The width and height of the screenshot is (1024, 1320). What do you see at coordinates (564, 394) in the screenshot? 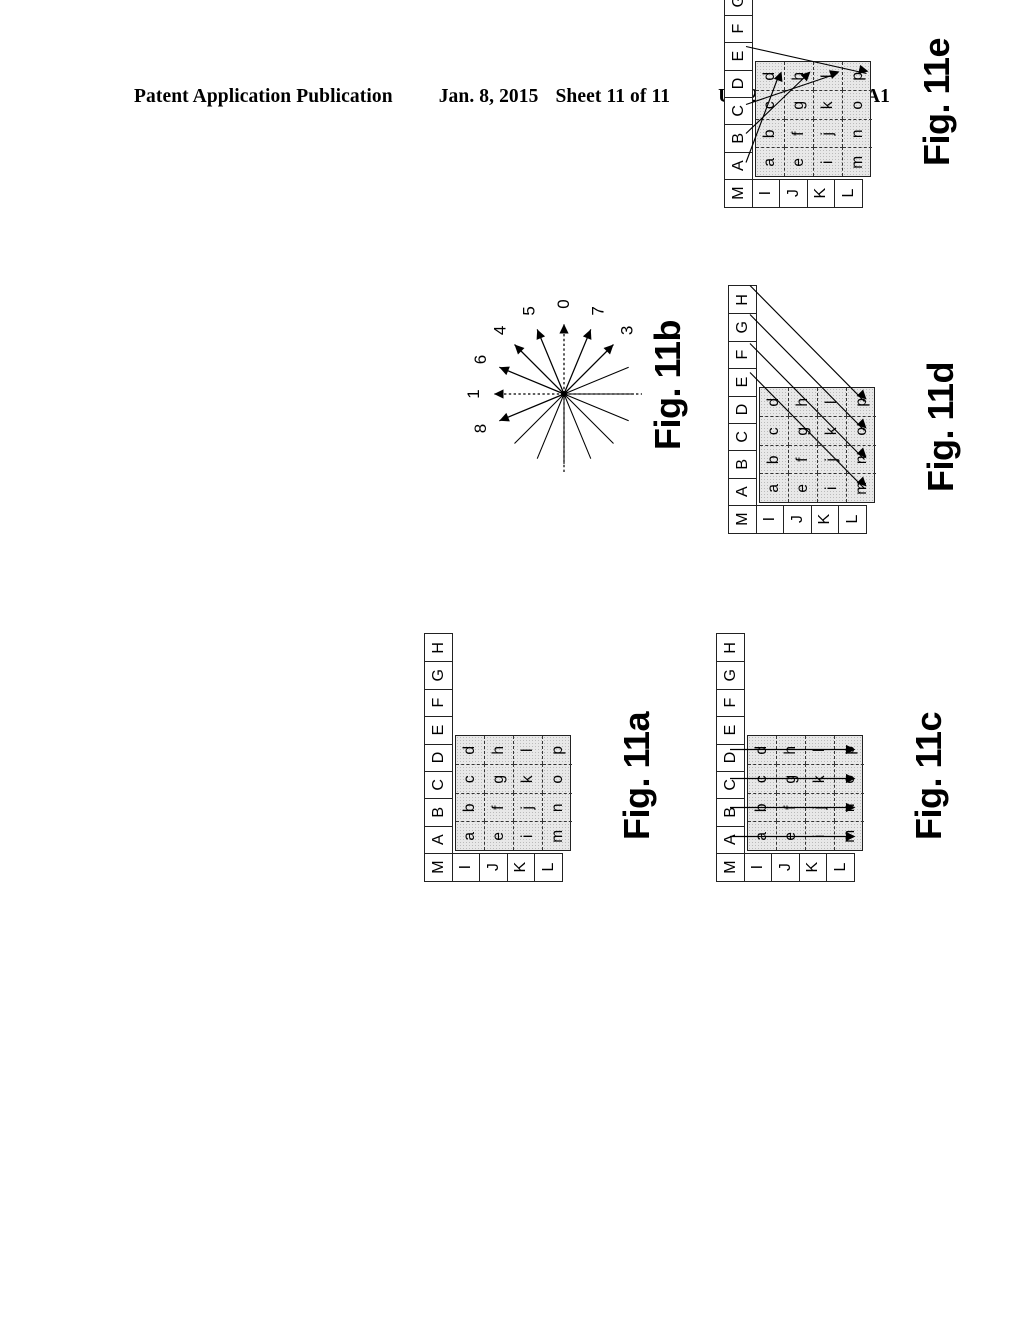
I see `star-center` at bounding box center [564, 394].